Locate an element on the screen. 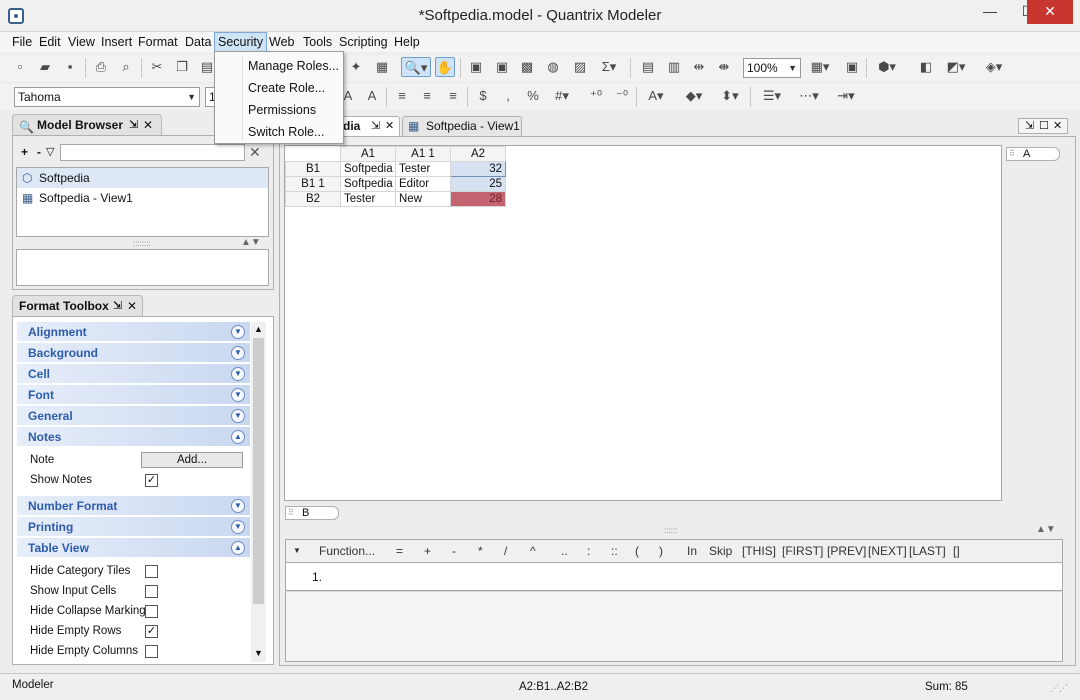 Image resolution: width=1080 pixels, height=700 pixels. hand-icon: ✋ is located at coordinates (445, 67).